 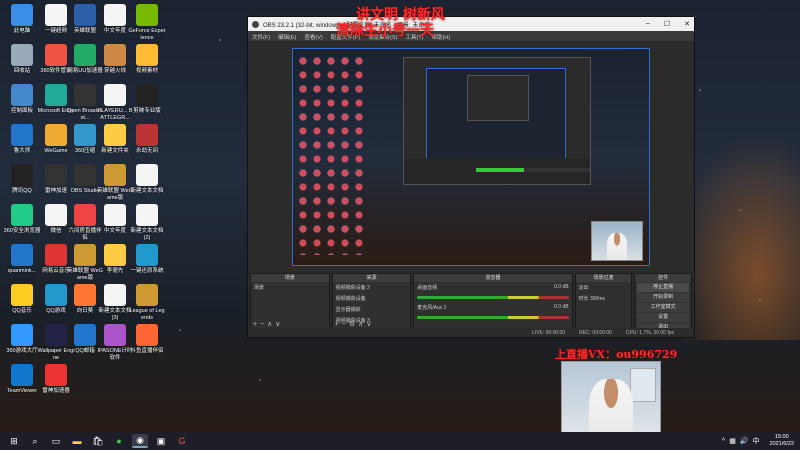 What do you see at coordinates (140, 441) in the screenshot?
I see `obs-taskbar-icon: ◉` at bounding box center [140, 441].